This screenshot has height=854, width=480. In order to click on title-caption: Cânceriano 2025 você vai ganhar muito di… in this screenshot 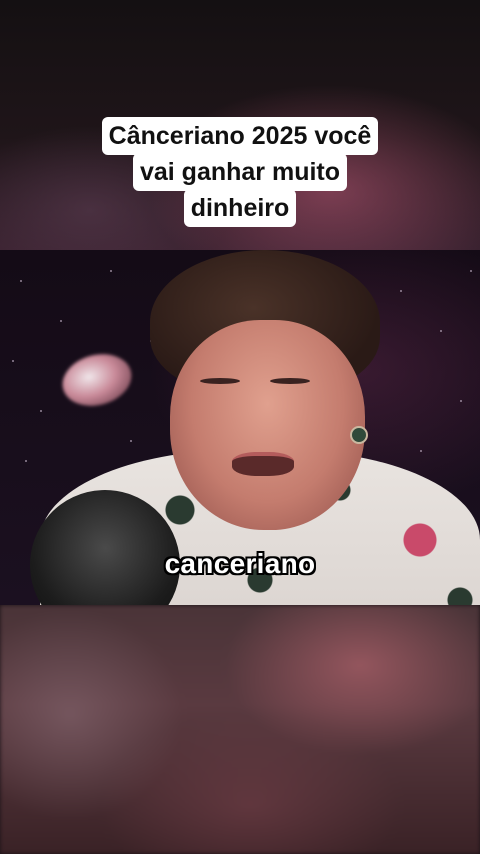, I will do `click(240, 172)`.